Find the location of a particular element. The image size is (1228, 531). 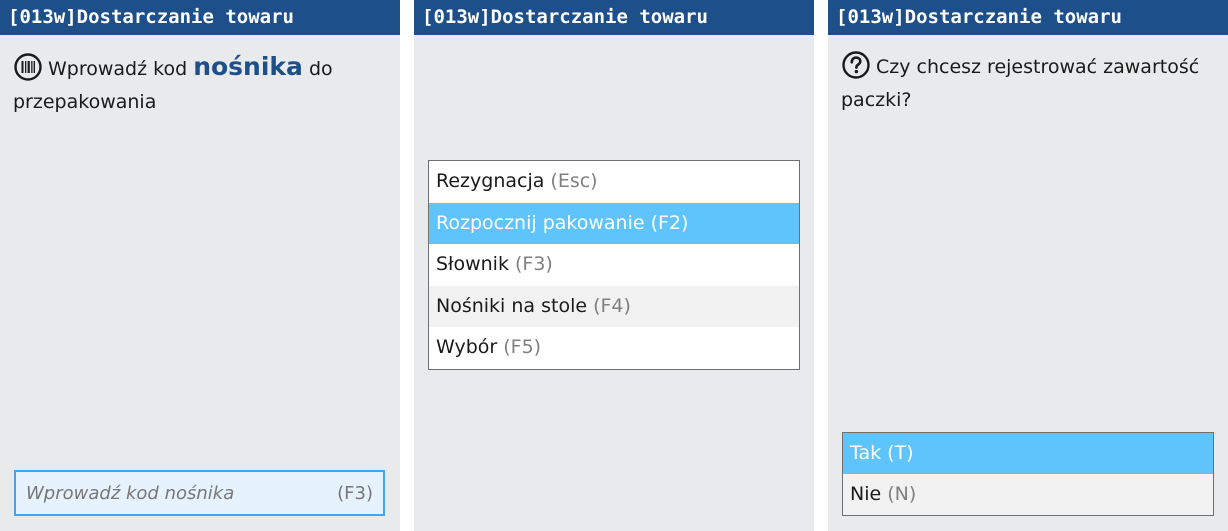

menu-item-start-packing: Rozpocznij pakowanie (F2) is located at coordinates (614, 223).